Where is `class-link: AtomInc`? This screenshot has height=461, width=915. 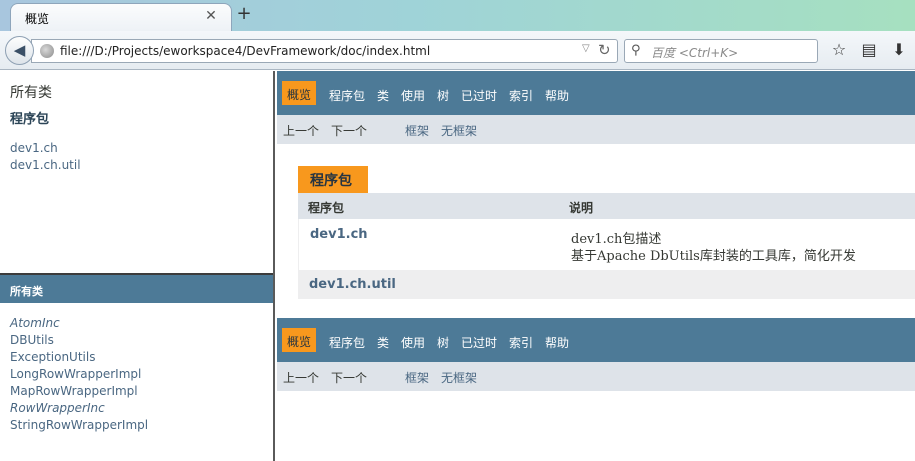 class-link: AtomInc is located at coordinates (79, 323).